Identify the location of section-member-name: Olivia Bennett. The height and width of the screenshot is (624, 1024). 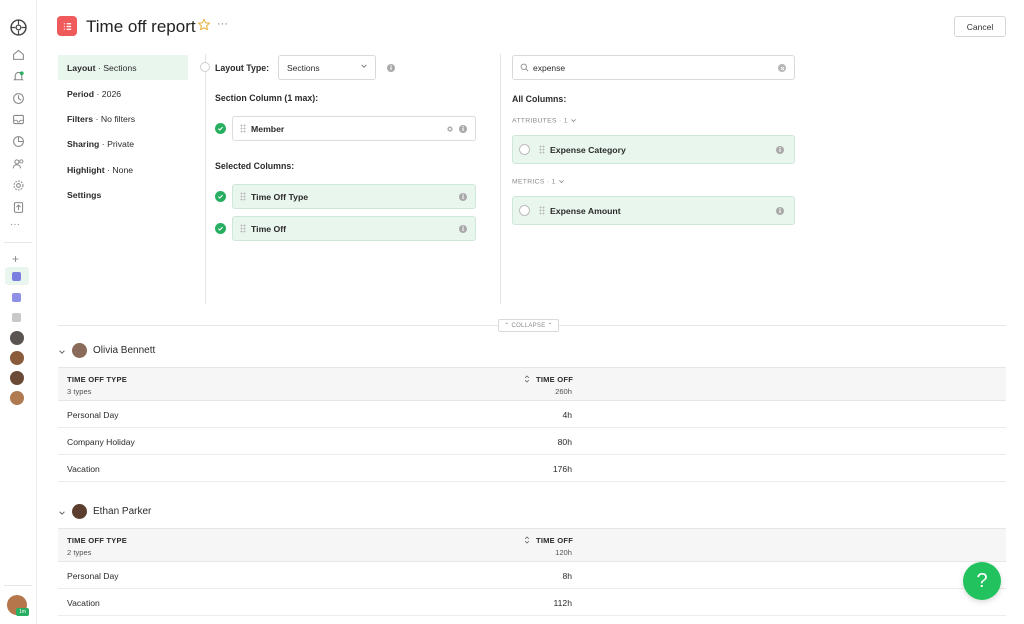
(124, 350).